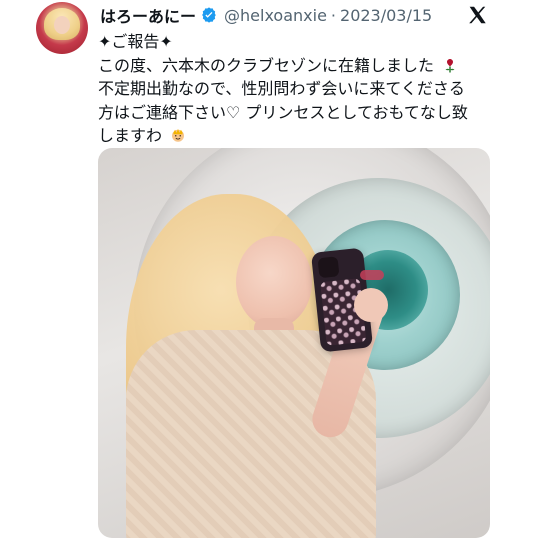 The height and width of the screenshot is (540, 540). I want to click on tweet-text-line: 方はご連絡下さい♡ プリンセスとしておもてなし致, so click(303, 113).